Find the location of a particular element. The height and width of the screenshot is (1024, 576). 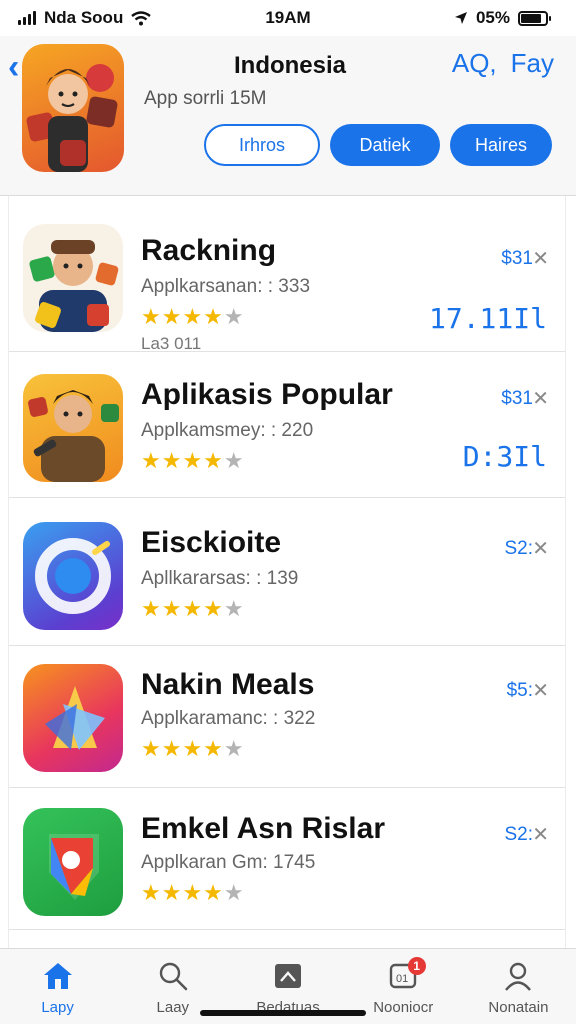

filter-button-label: Datiek is located at coordinates (385, 144).